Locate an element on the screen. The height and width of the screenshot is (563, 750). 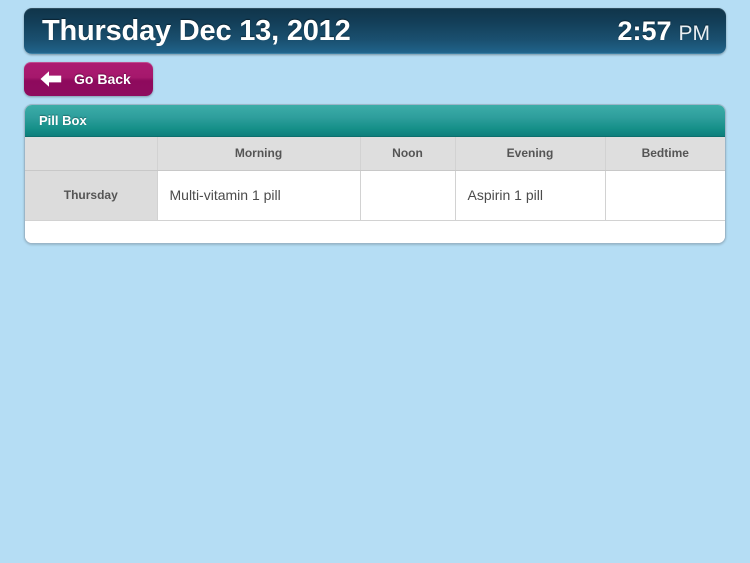
column-header-noon: Noon is located at coordinates (408, 154).